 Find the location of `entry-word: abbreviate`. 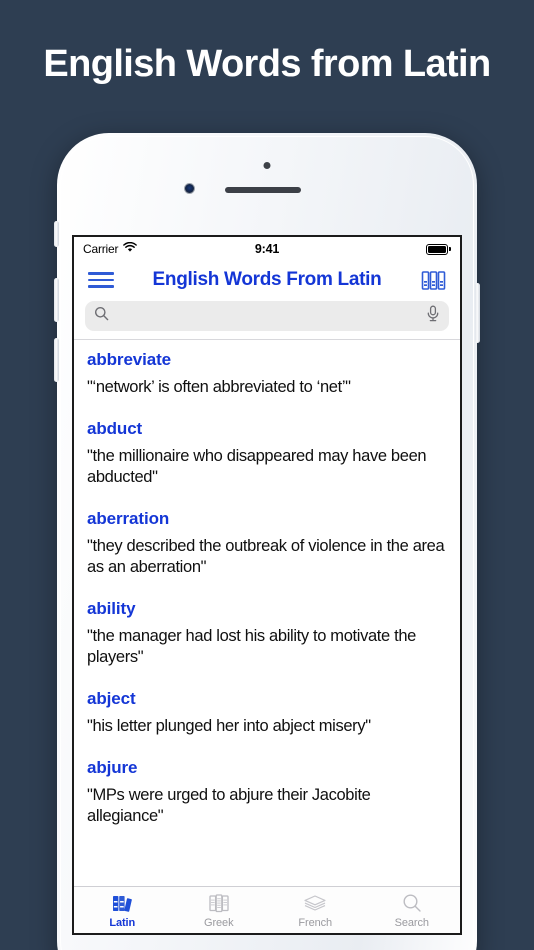

entry-word: abbreviate is located at coordinates (129, 359).